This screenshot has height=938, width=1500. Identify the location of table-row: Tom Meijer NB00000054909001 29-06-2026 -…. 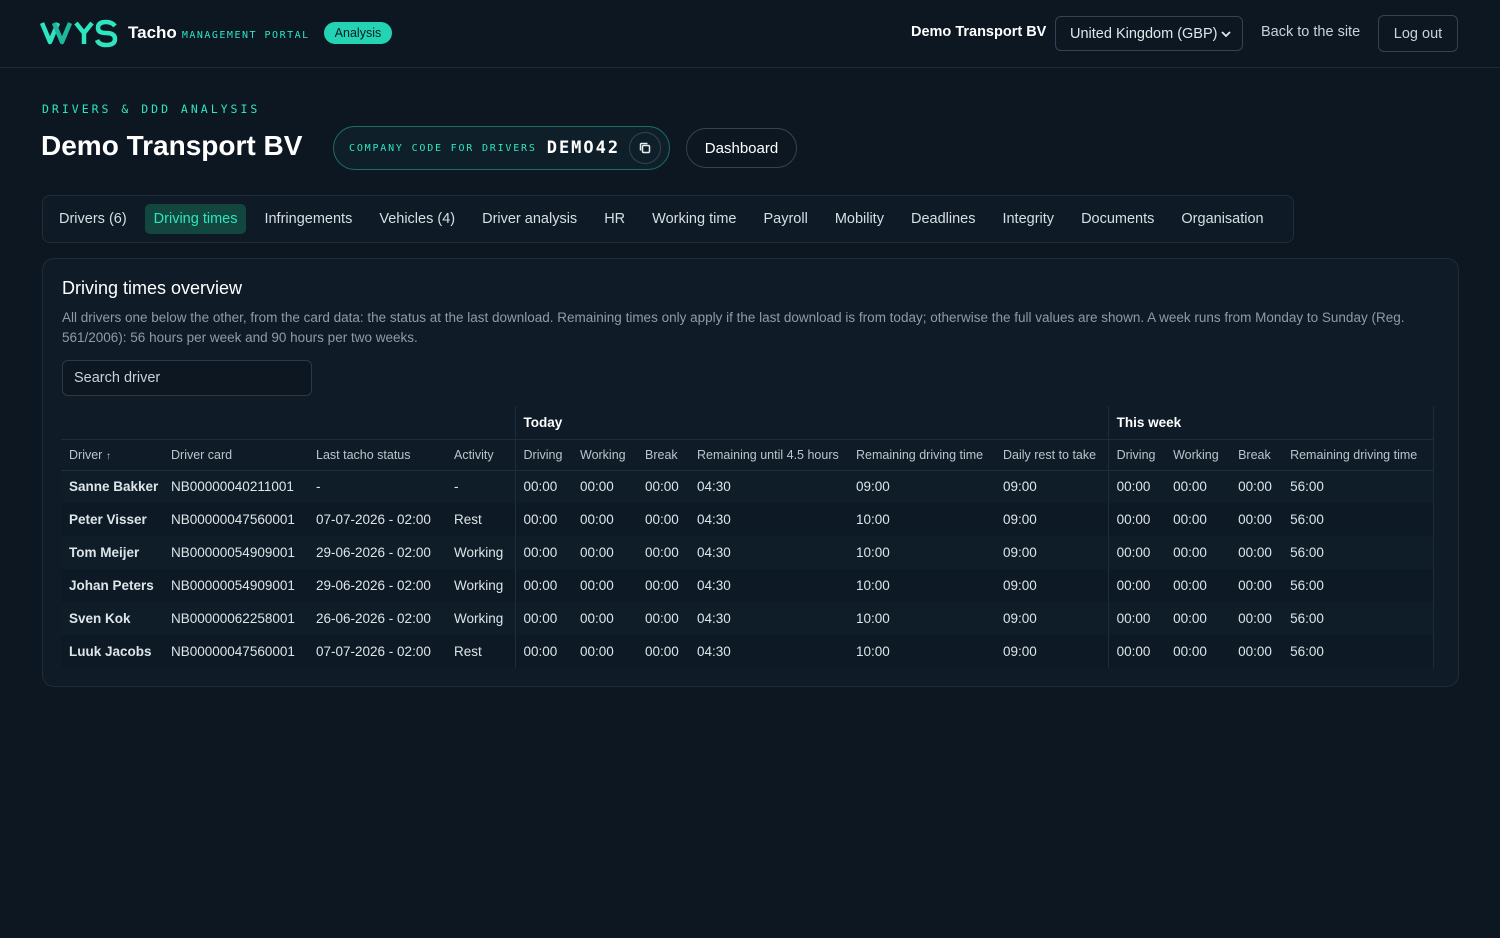
(747, 552).